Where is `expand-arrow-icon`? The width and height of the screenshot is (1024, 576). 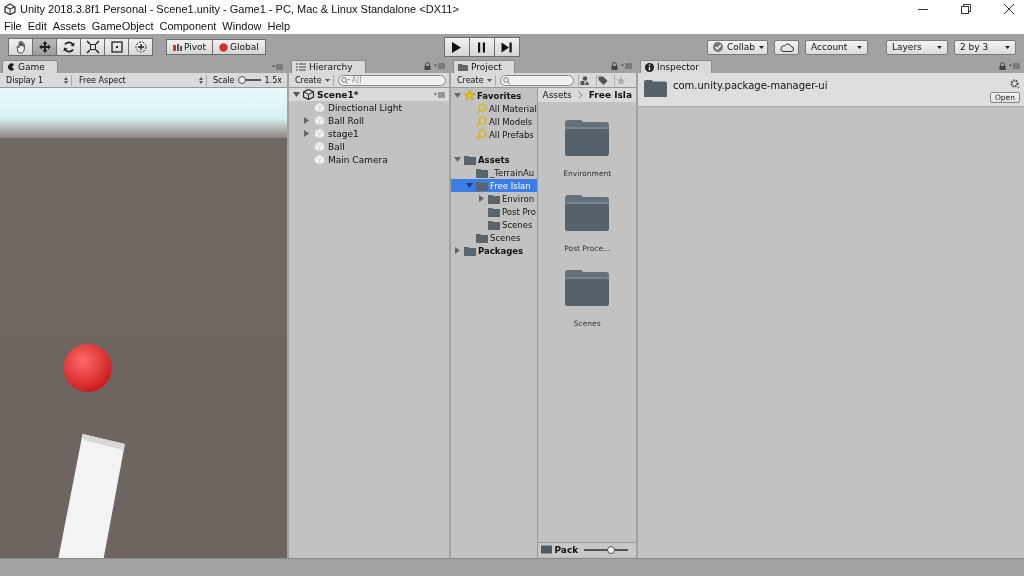
expand-arrow-icon is located at coordinates (296, 94).